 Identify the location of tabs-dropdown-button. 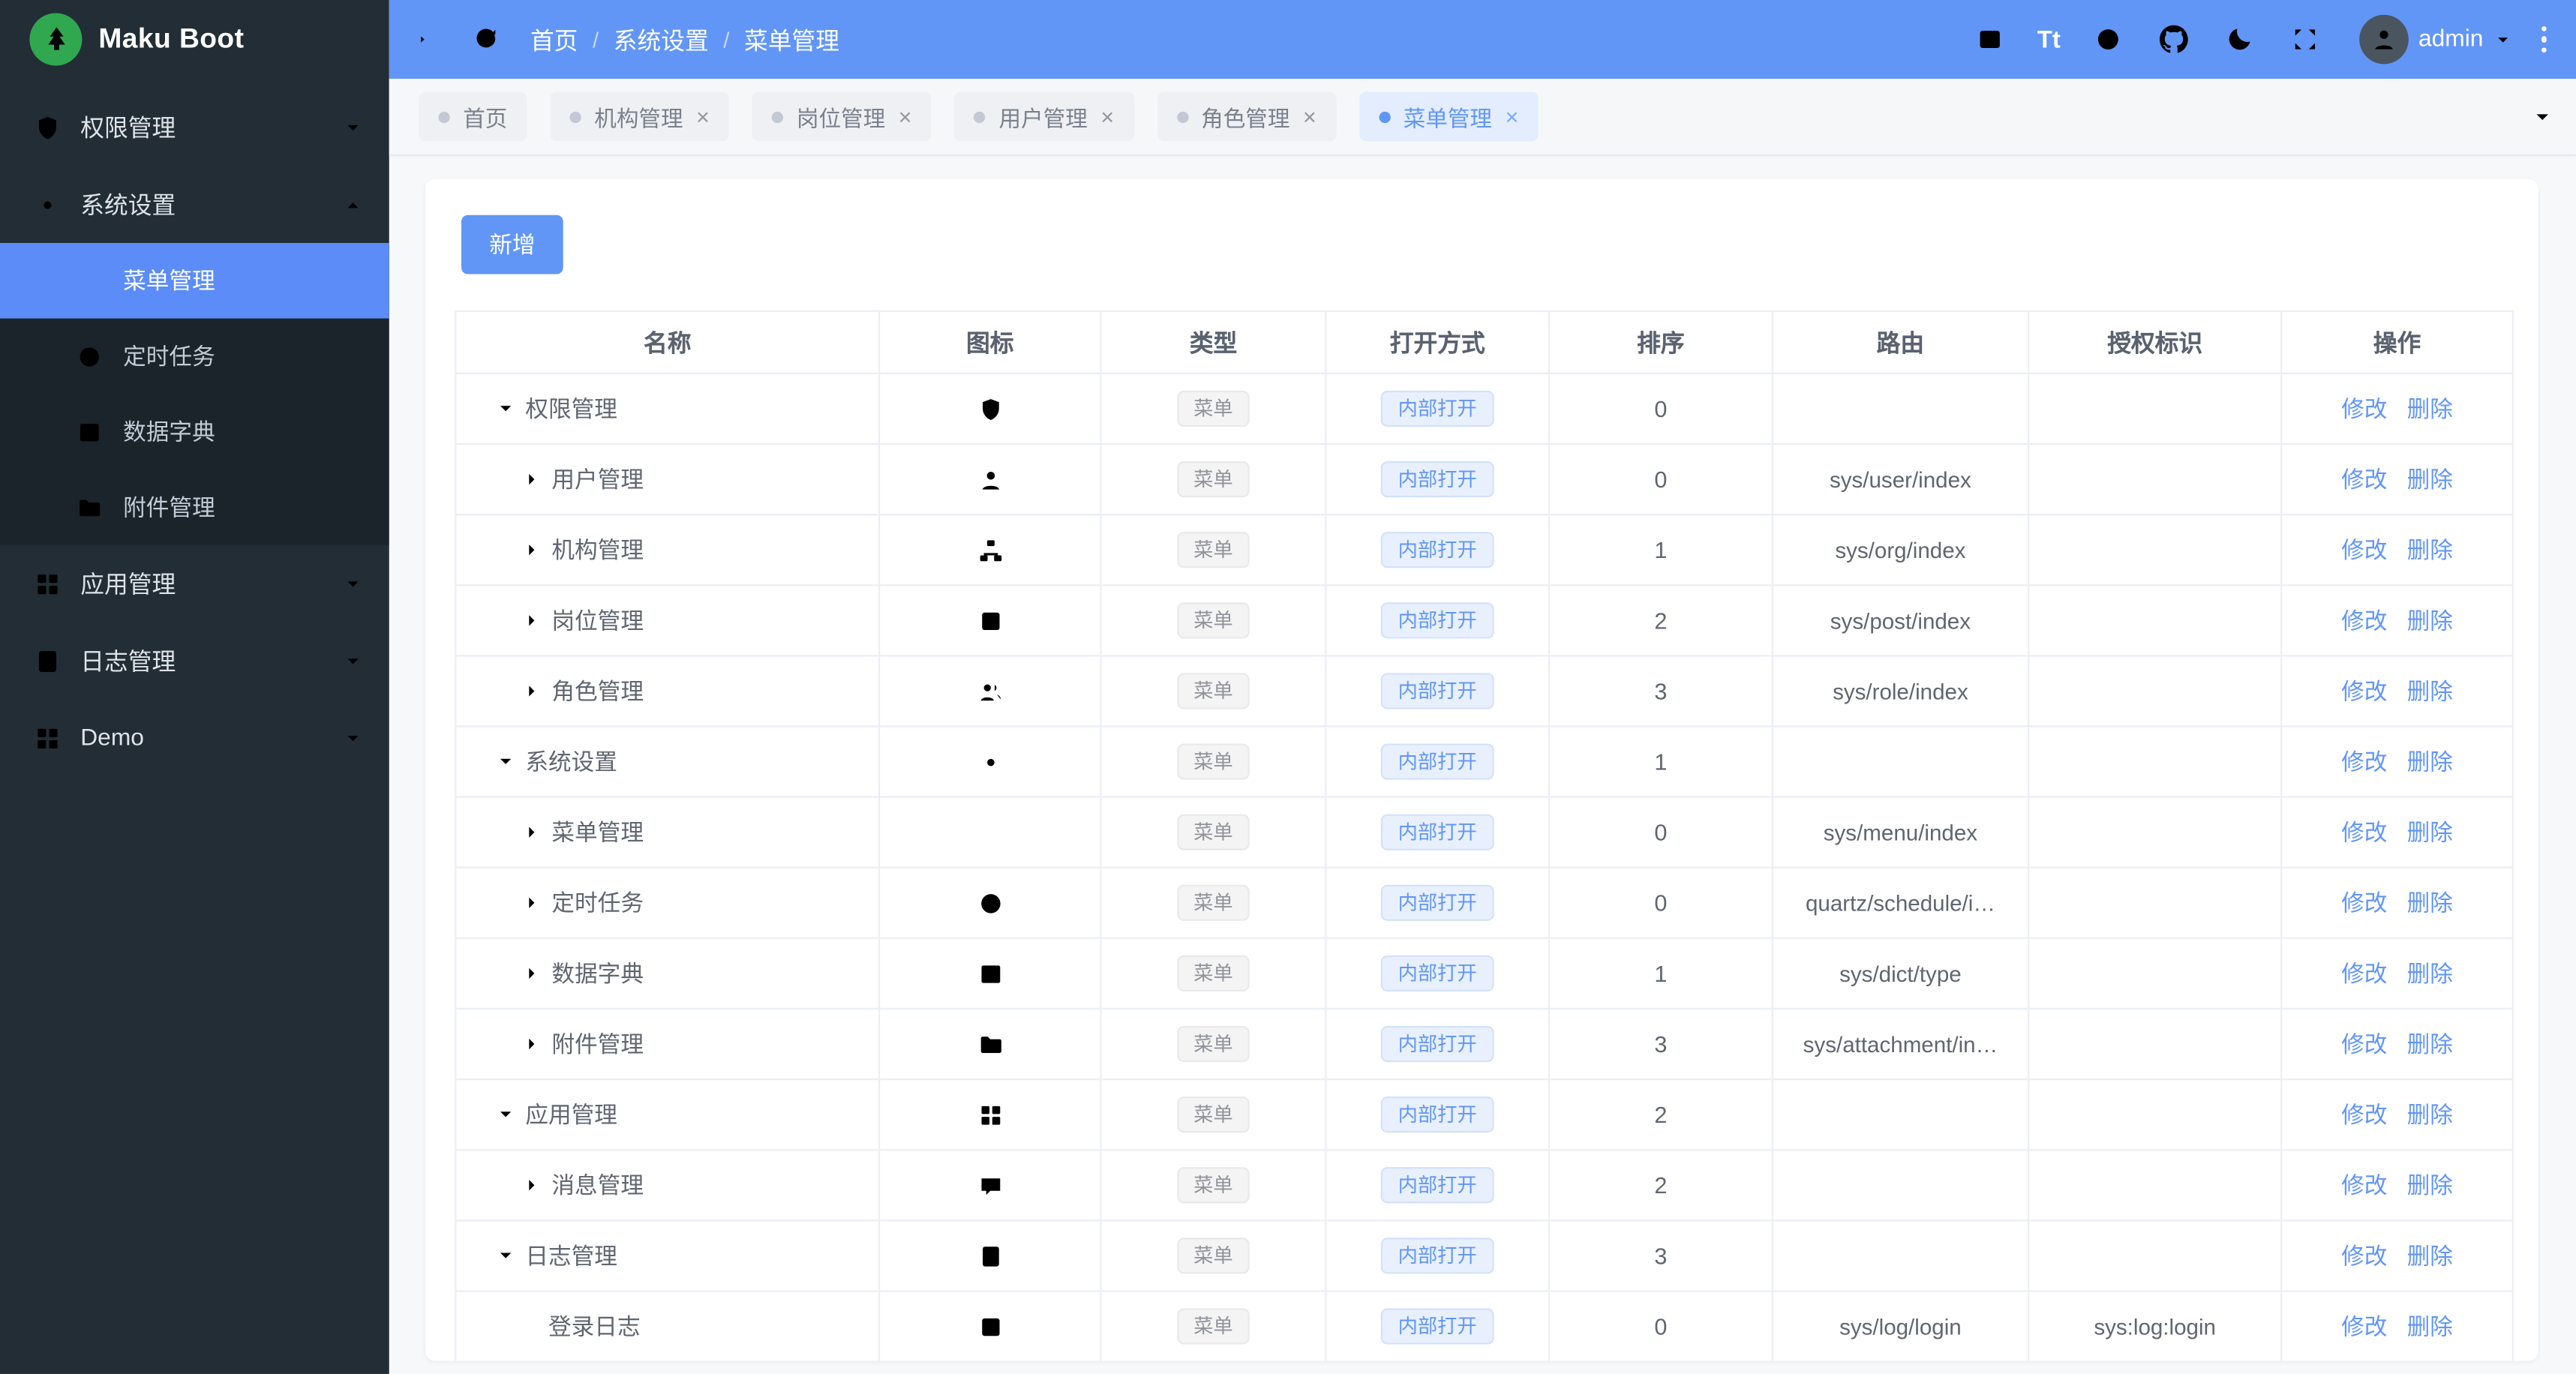
(2541, 117).